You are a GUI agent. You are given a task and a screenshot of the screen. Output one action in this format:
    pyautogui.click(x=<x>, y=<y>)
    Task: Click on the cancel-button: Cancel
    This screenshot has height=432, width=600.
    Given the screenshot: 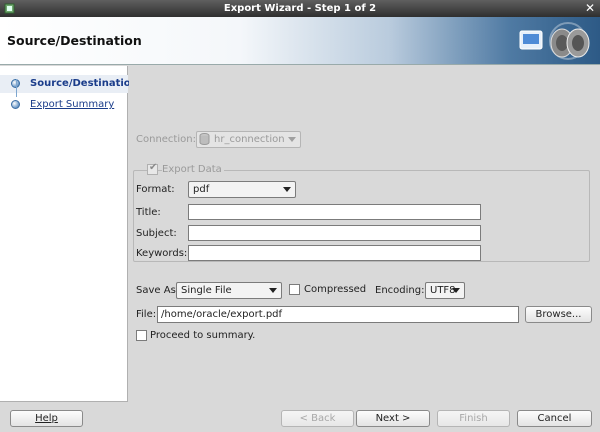 What is the action you would take?
    pyautogui.click(x=554, y=418)
    